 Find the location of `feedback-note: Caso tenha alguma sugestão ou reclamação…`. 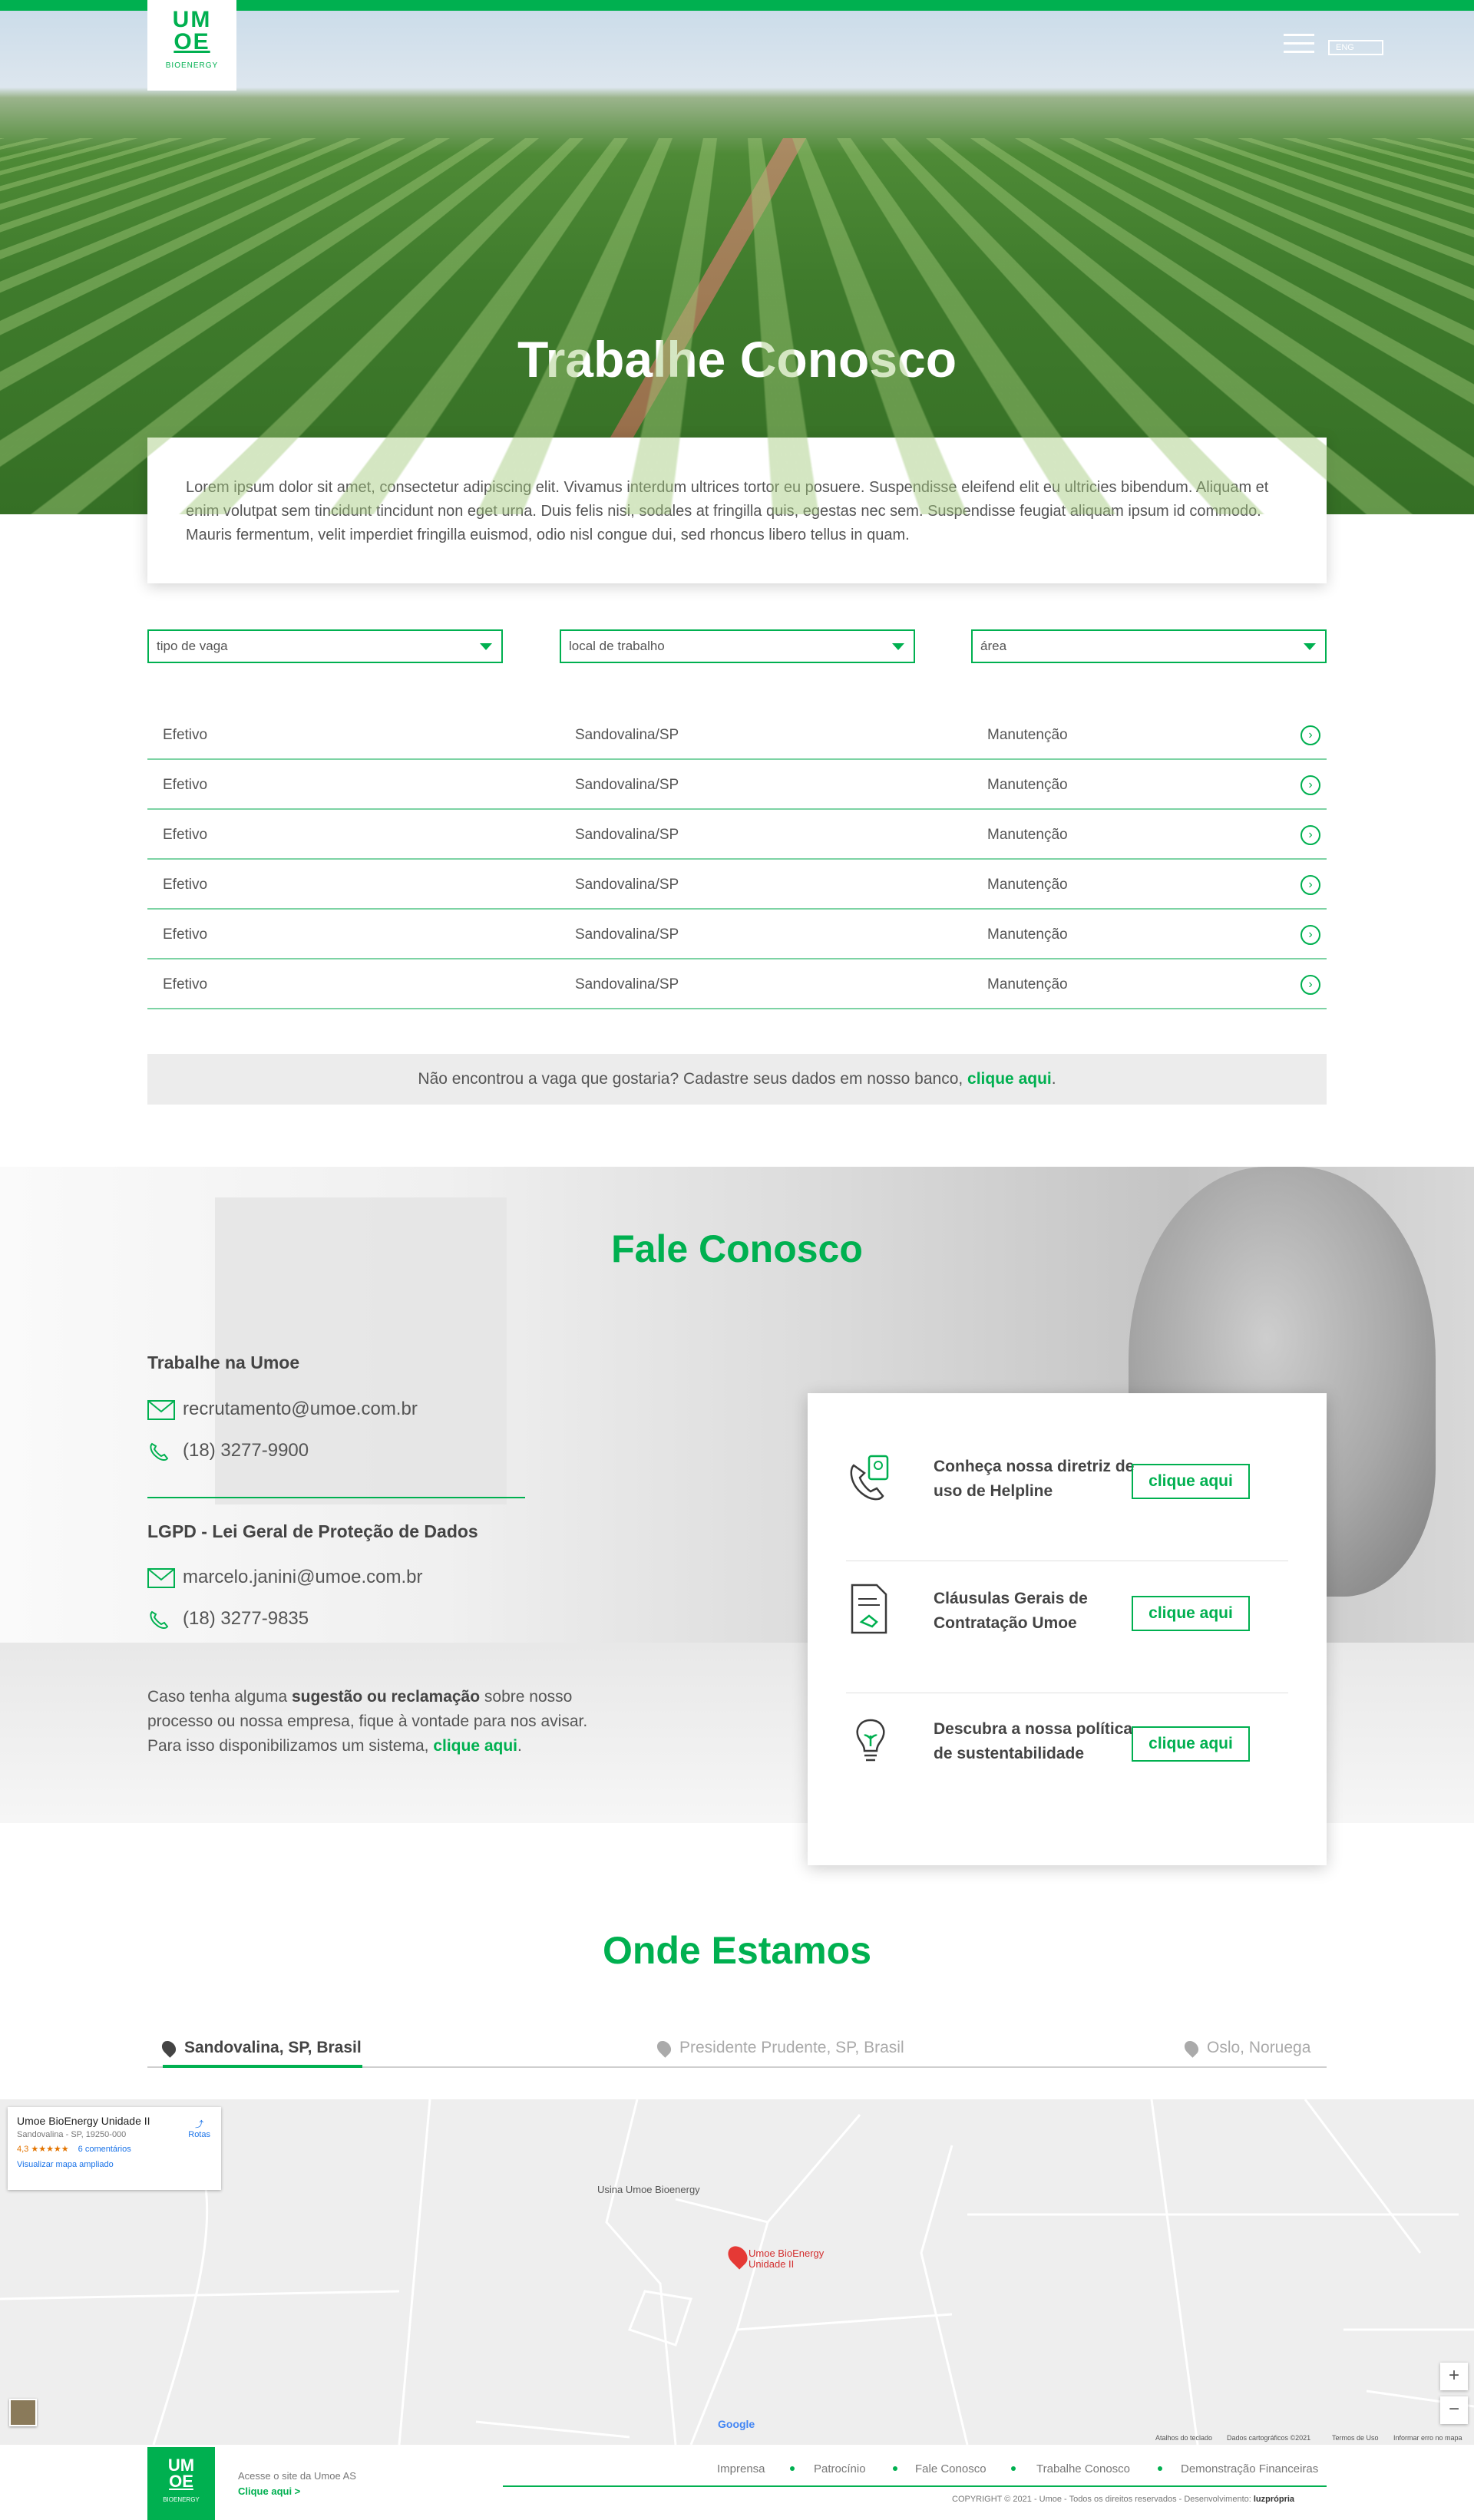

feedback-note: Caso tenha alguma sugestão ou reclamação… is located at coordinates (378, 1722).